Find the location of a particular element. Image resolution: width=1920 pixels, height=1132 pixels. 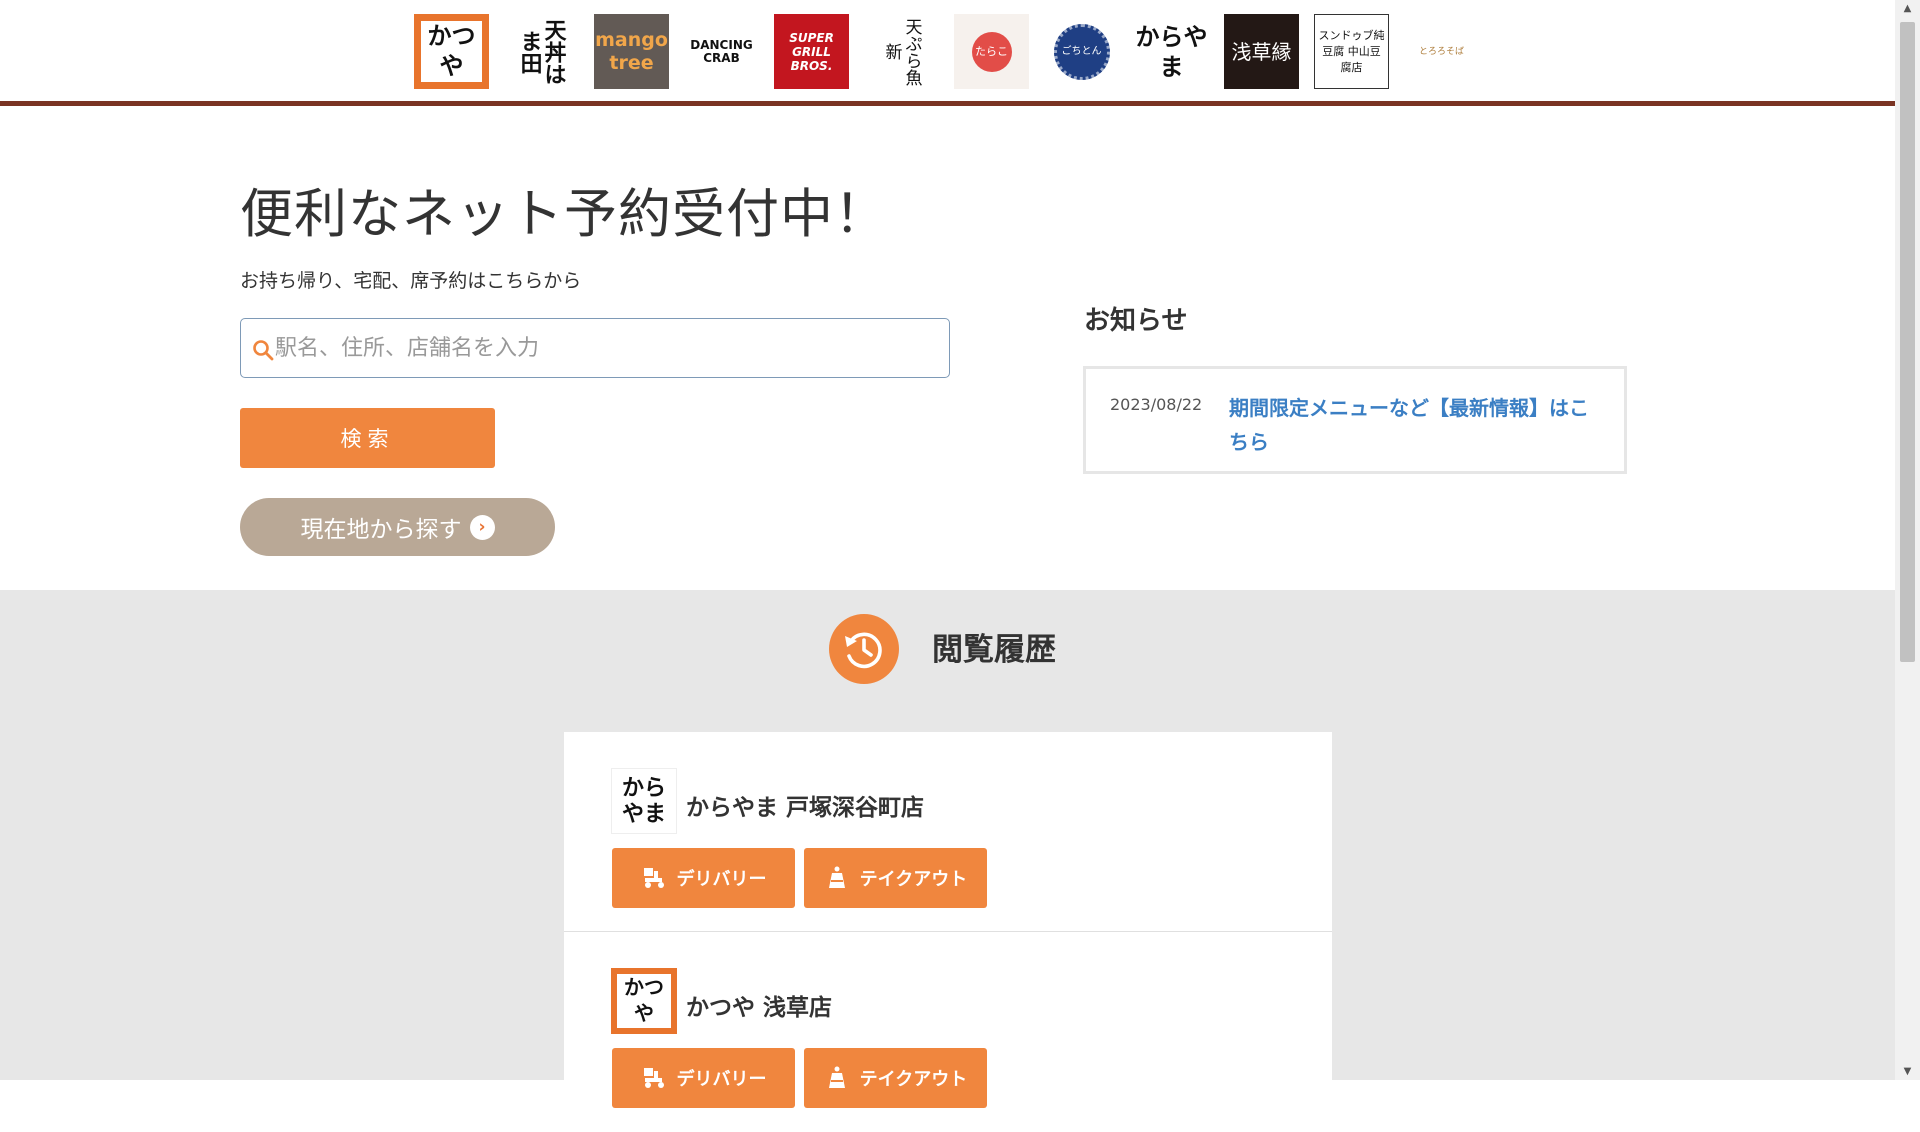

brand-logo-gochiton: ごちとん is located at coordinates (1081, 51).